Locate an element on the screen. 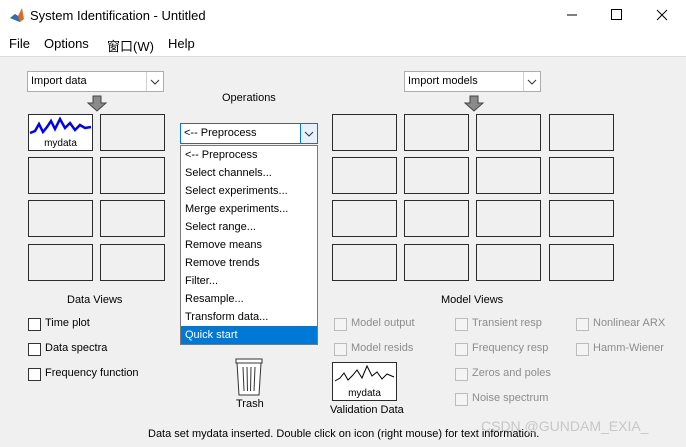 This screenshot has height=447, width=686. trash-icon is located at coordinates (249, 376).